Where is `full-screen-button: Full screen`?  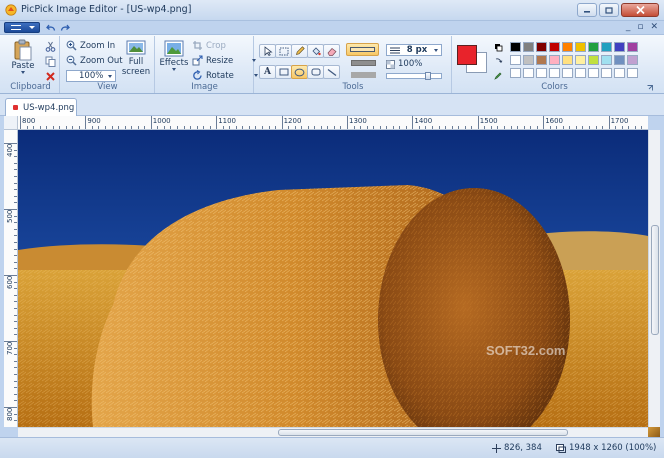
full-screen-button: Full screen is located at coordinates (136, 58).